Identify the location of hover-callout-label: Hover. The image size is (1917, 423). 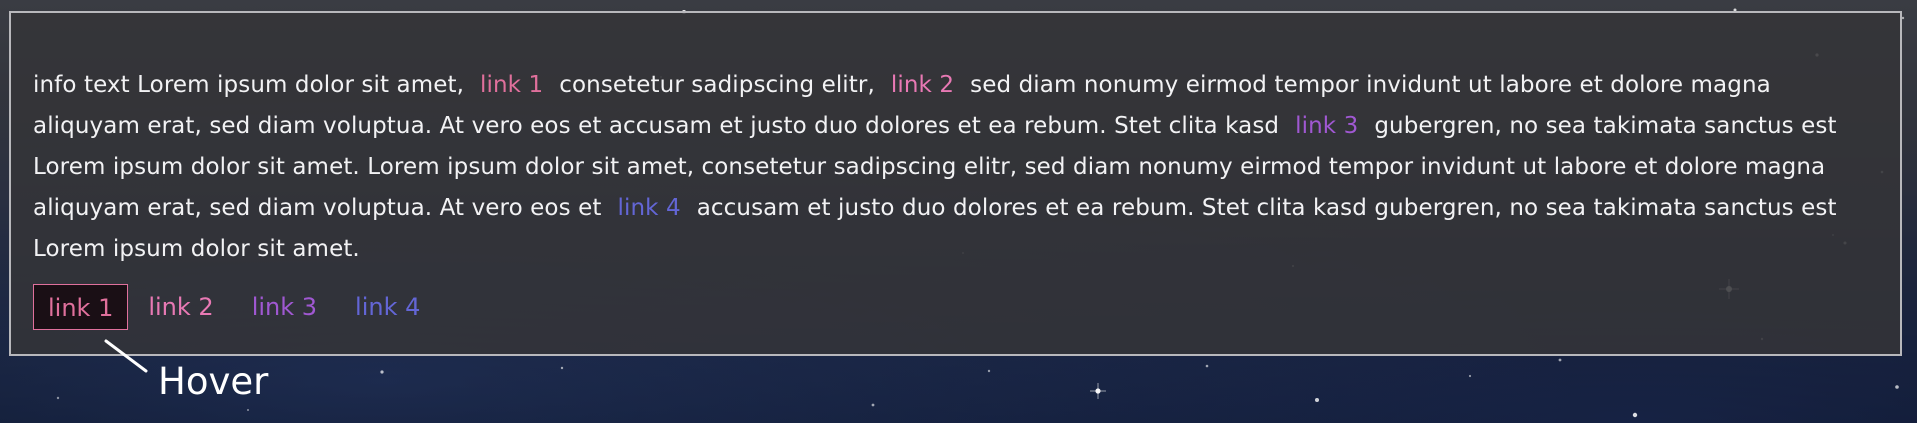
(213, 381).